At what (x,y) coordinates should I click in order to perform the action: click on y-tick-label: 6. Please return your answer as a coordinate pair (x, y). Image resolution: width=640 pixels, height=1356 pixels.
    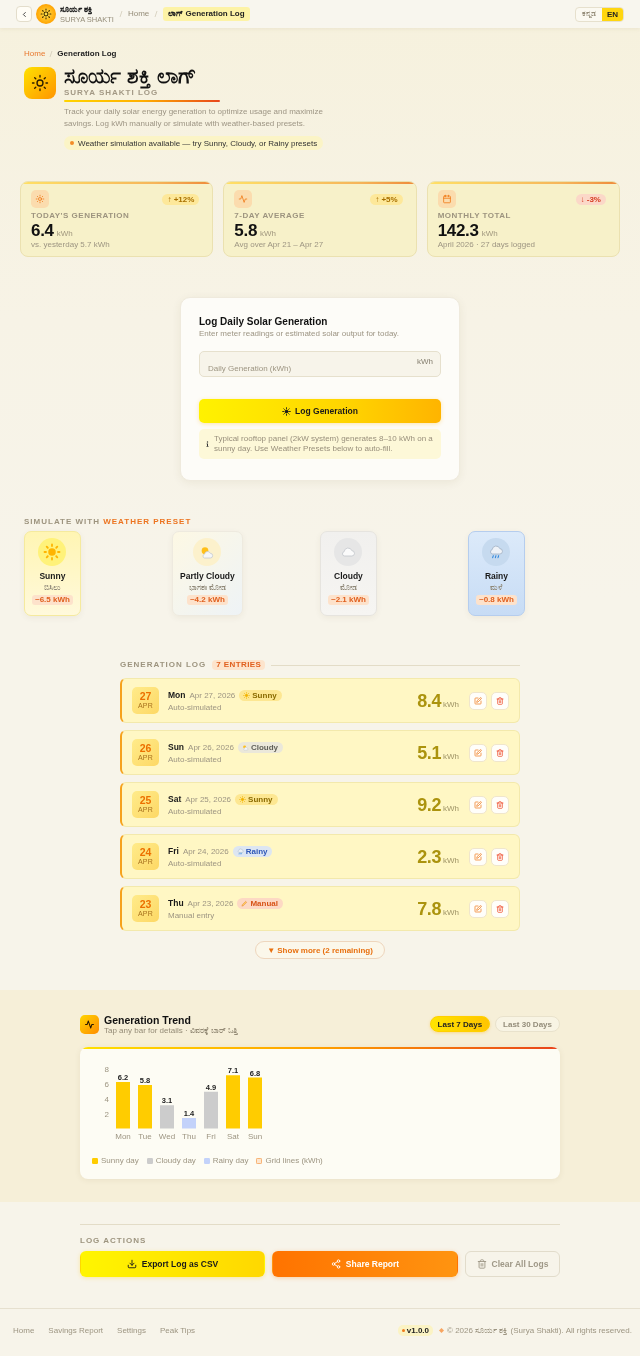
    Looking at the image, I should click on (106, 1084).